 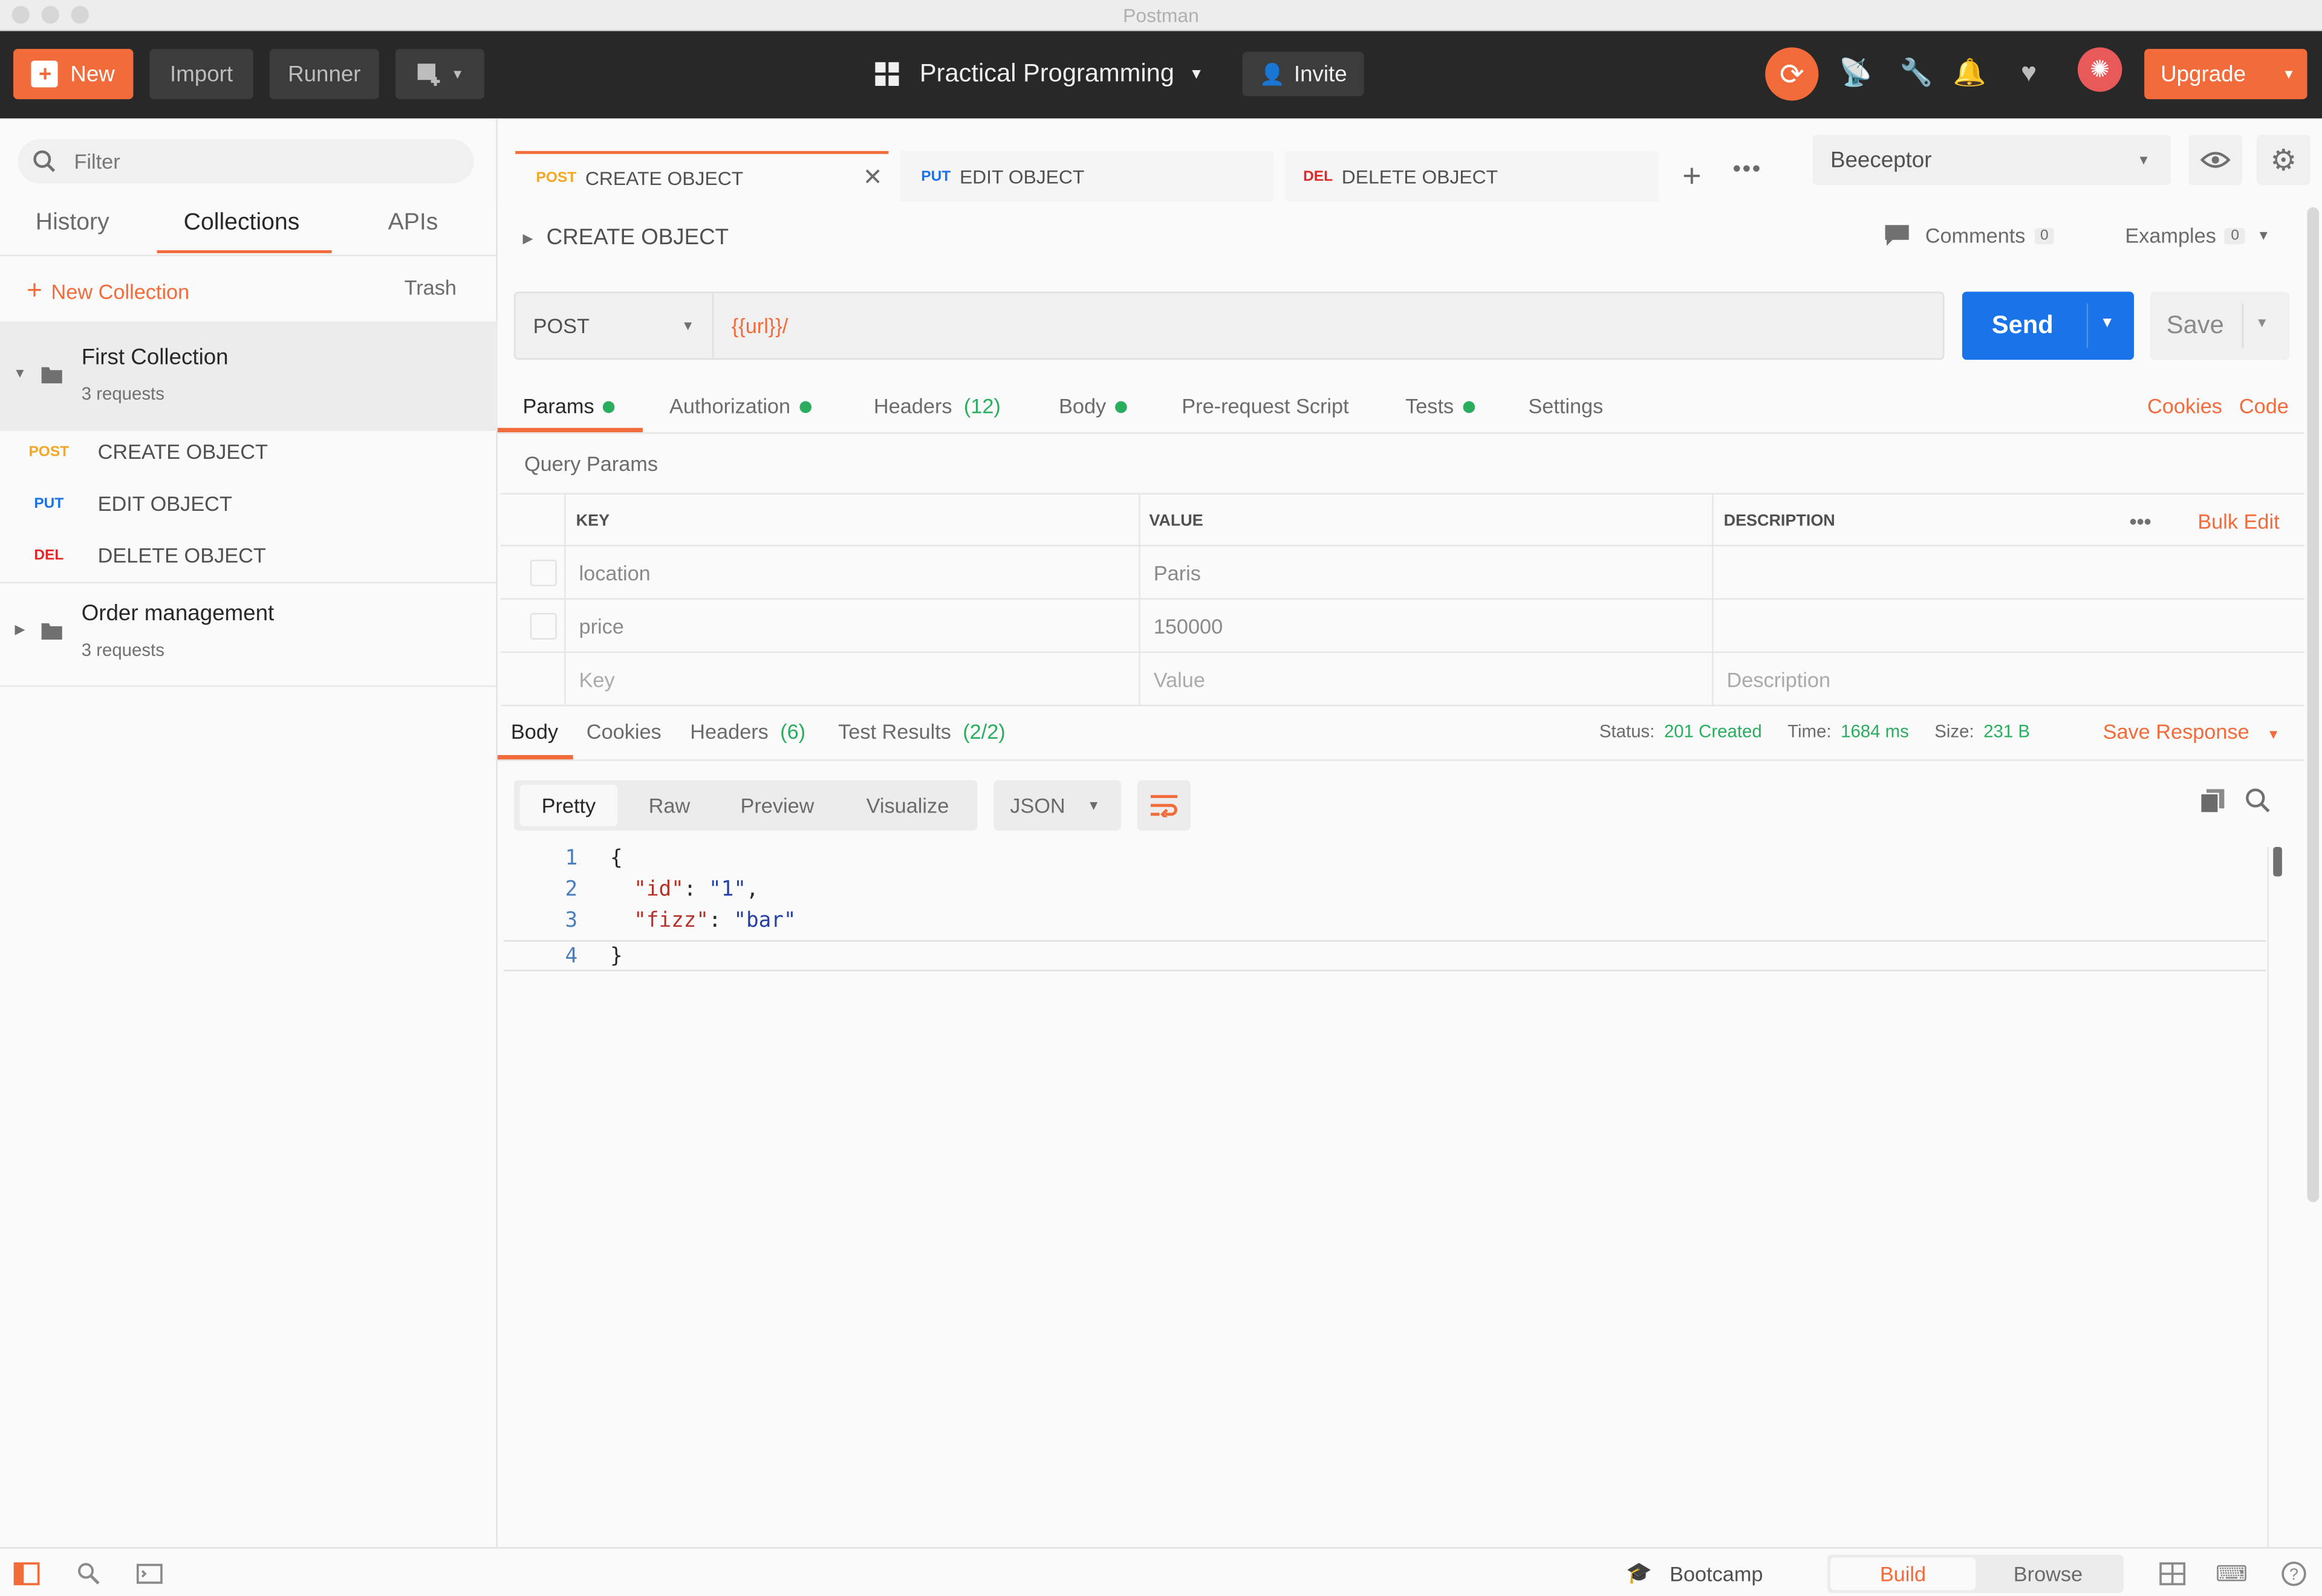 I want to click on search-icon, so click(x=2258, y=805).